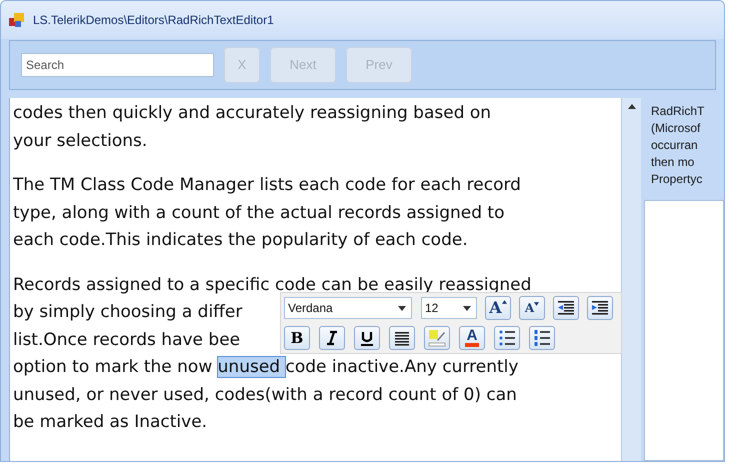  I want to click on numbered-list-icon, so click(542, 338).